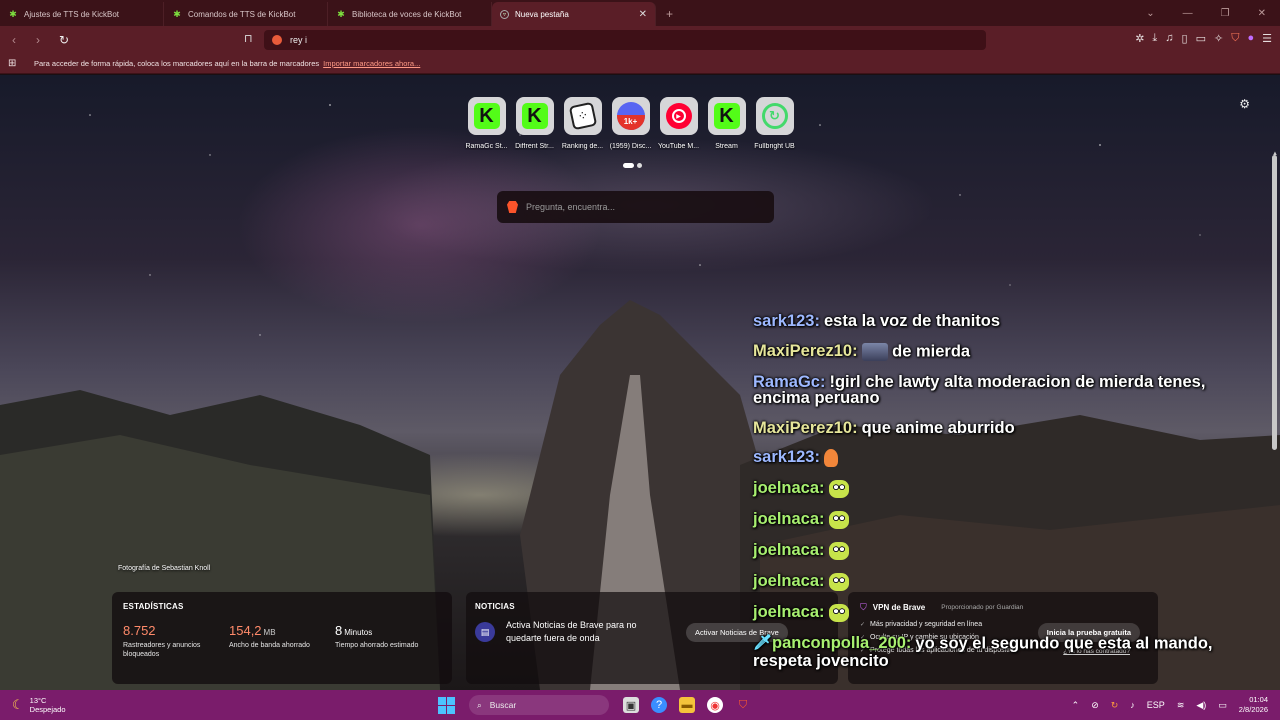 This screenshot has height=720, width=1280. Describe the element at coordinates (1244, 104) in the screenshot. I see `customize-gear-icon: ⚙` at that location.